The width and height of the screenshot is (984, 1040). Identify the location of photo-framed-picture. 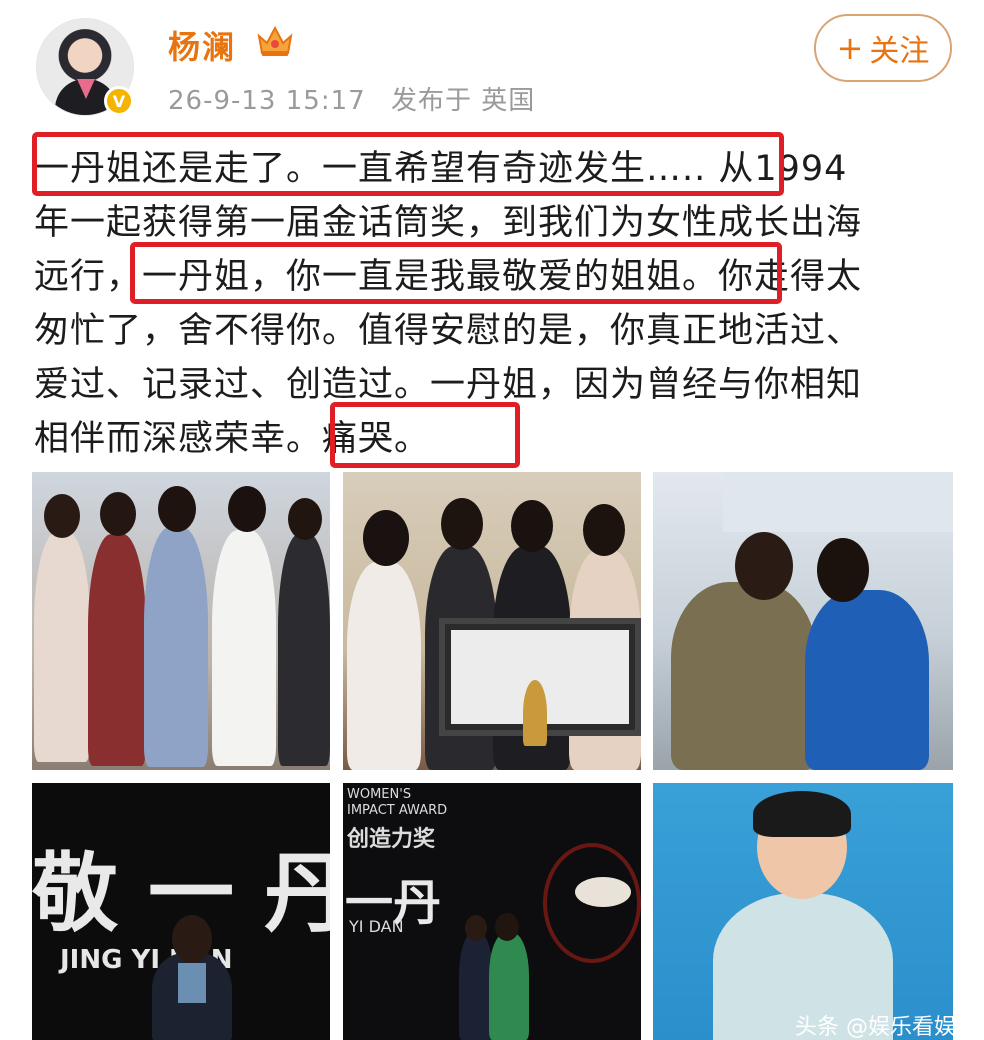
(492, 621).